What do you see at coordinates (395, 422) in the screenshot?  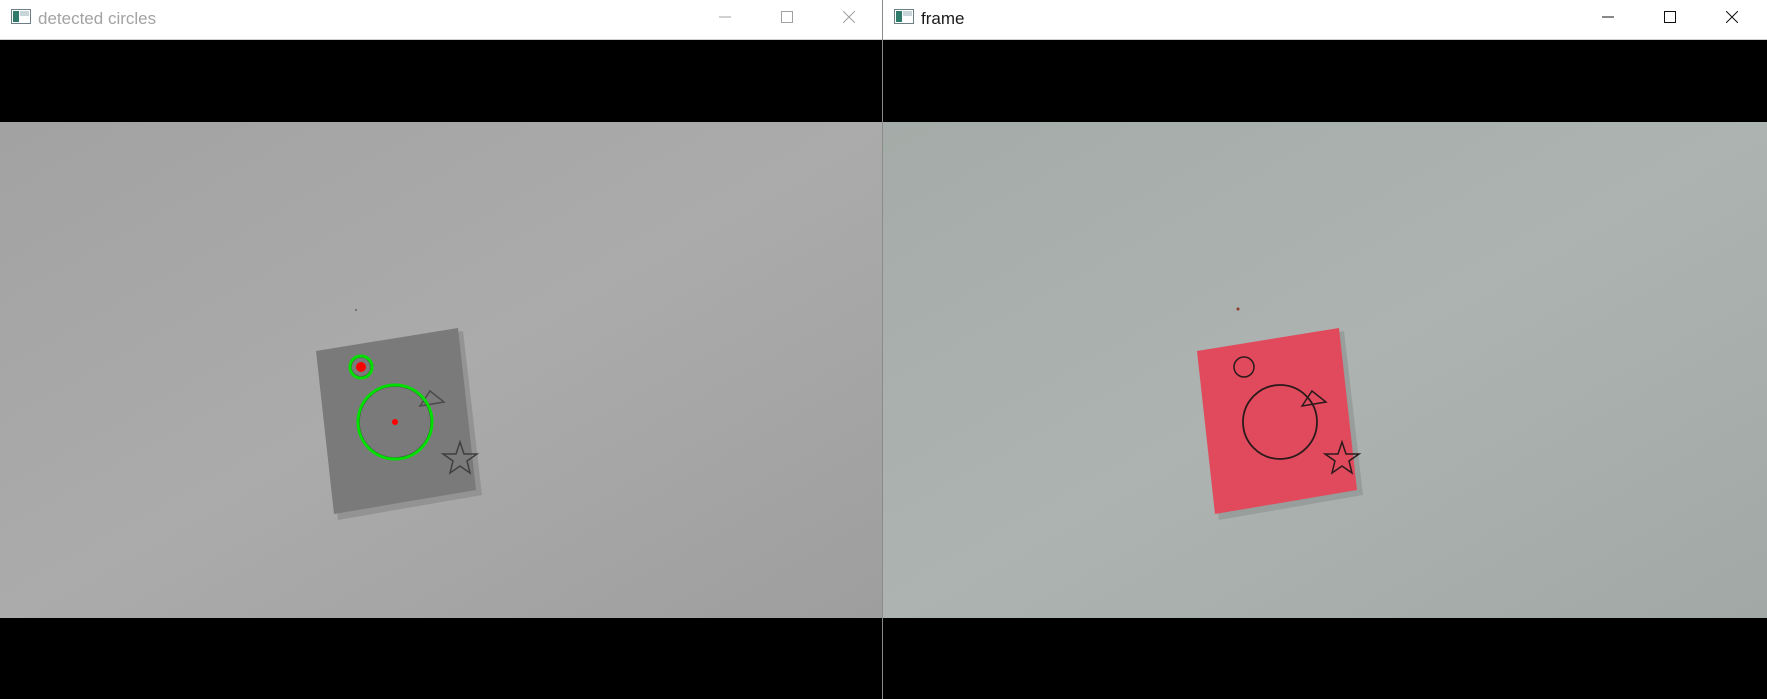 I see `detected-center-large` at bounding box center [395, 422].